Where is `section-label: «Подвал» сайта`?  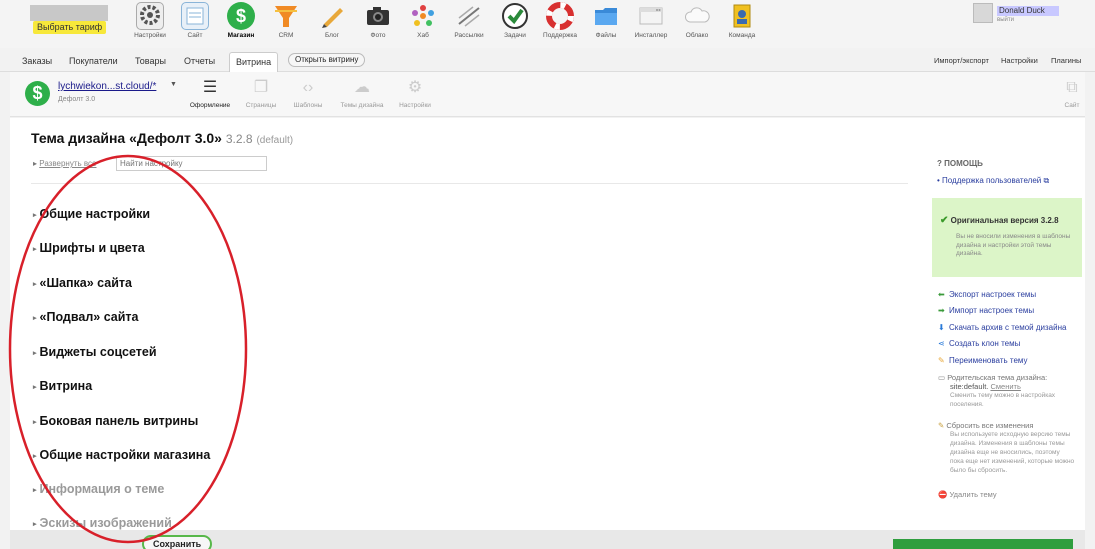 section-label: «Подвал» сайта is located at coordinates (89, 317).